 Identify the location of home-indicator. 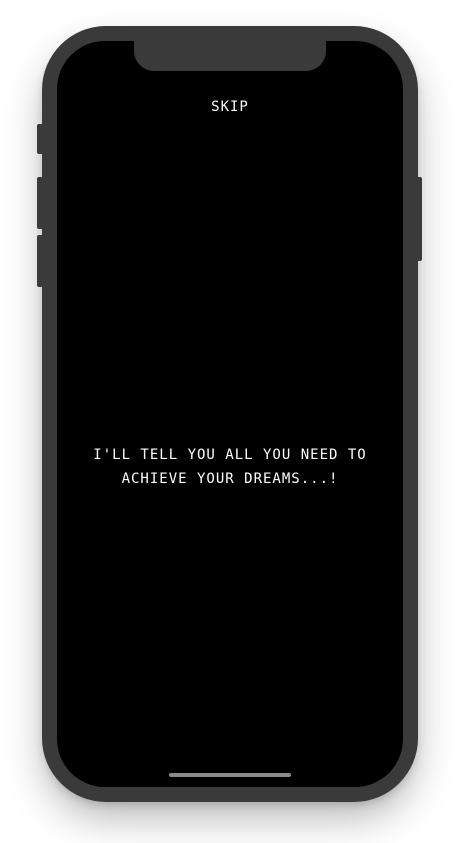
(230, 775).